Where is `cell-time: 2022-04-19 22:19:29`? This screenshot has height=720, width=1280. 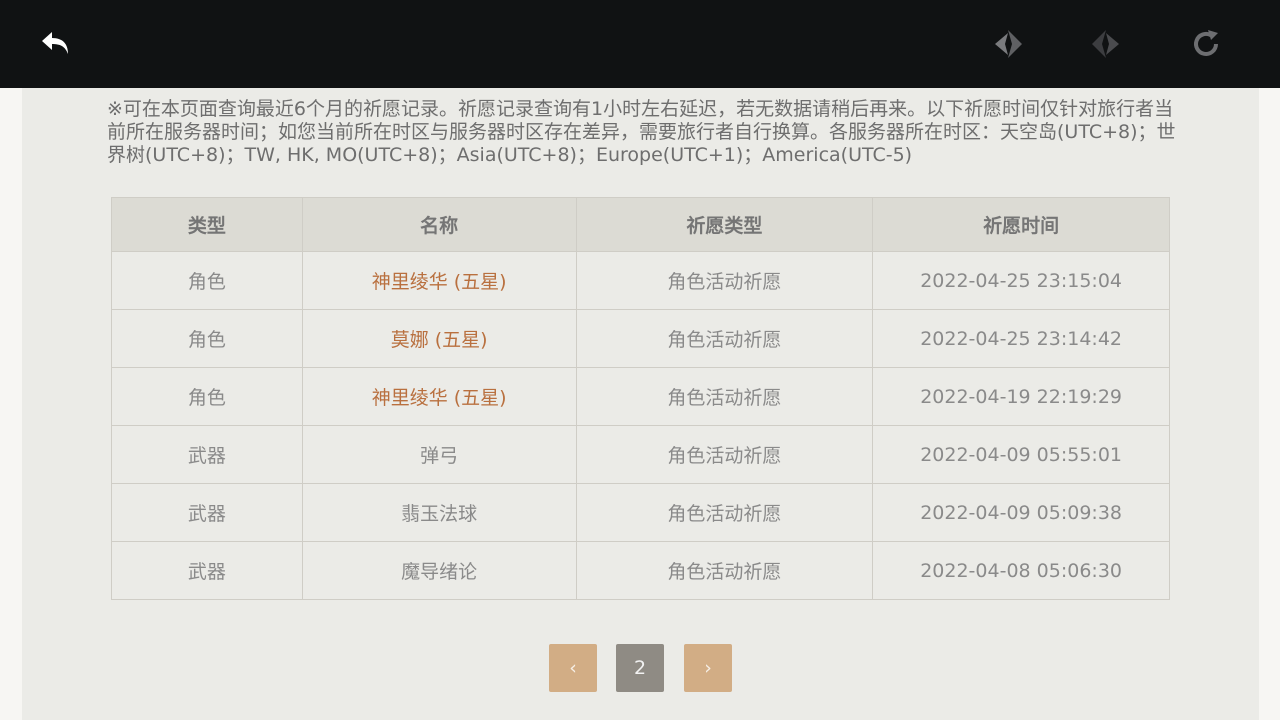 cell-time: 2022-04-19 22:19:29 is located at coordinates (1021, 396).